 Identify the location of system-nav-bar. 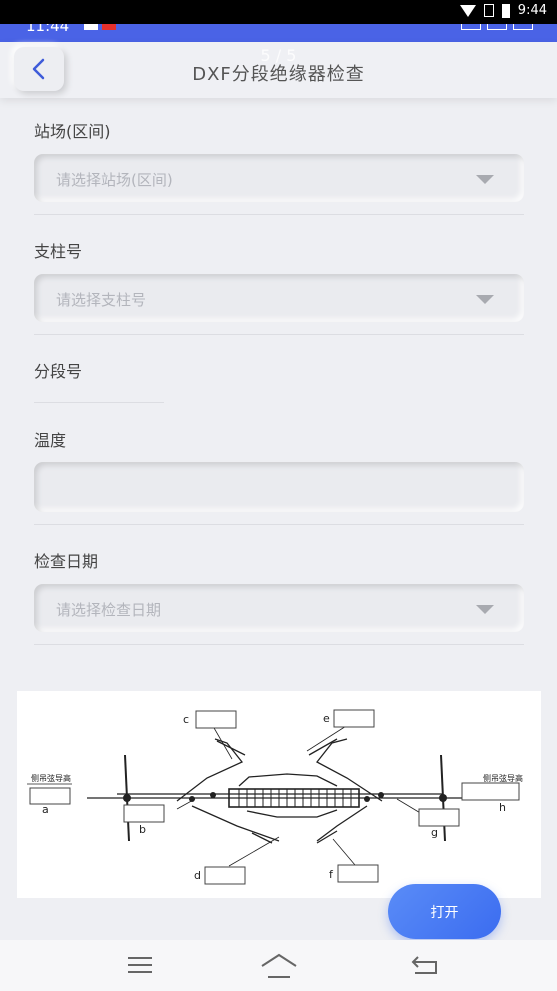
(278, 965).